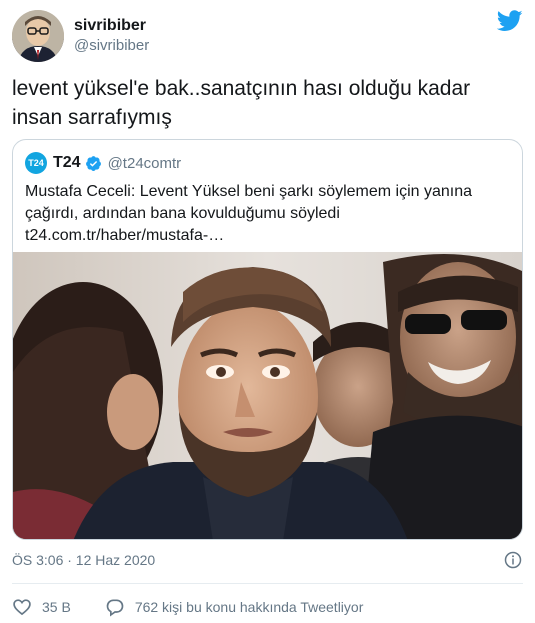  I want to click on divider, so click(267, 583).